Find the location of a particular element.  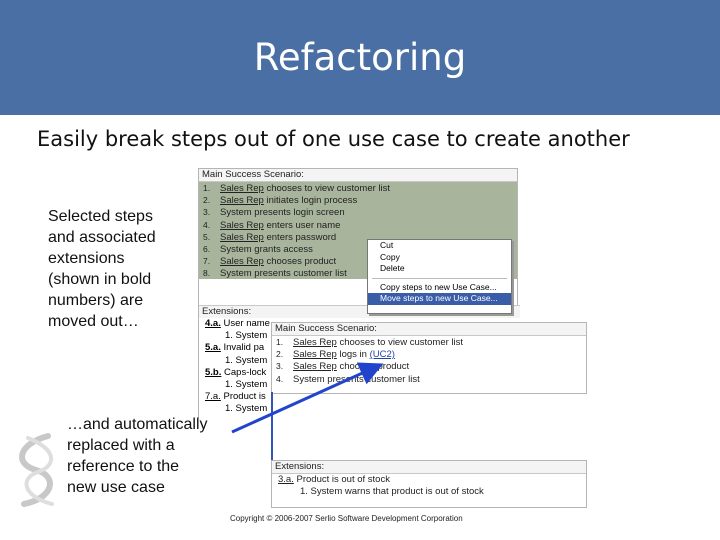

company-logo-icon is located at coordinates (36, 470).